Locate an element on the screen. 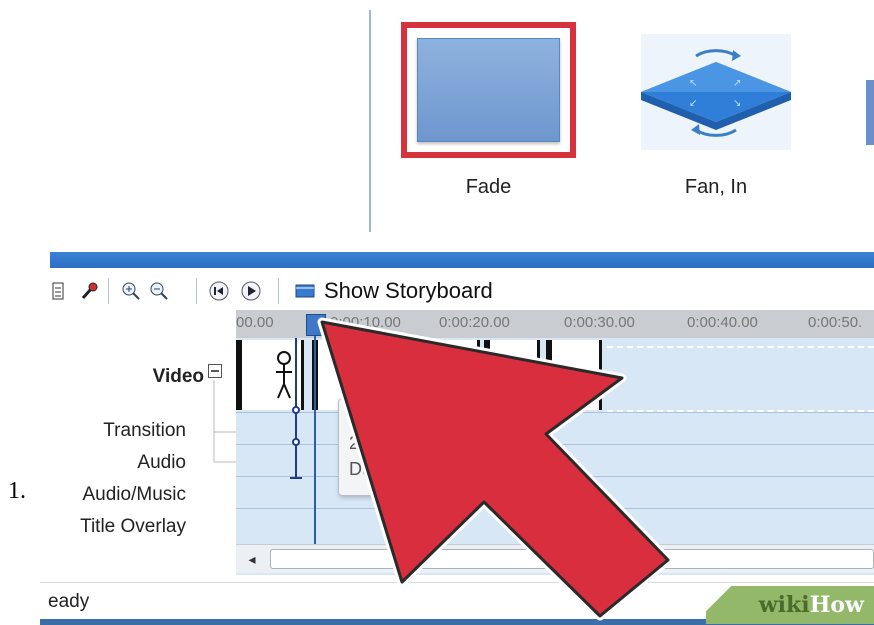  fade-preview is located at coordinates (488, 90).